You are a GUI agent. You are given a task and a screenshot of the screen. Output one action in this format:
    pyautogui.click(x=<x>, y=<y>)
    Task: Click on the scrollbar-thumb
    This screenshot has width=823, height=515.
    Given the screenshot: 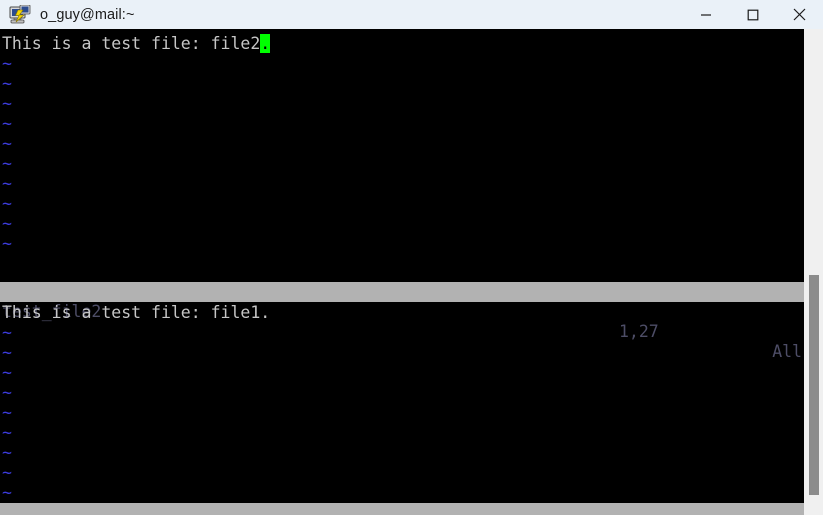 What is the action you would take?
    pyautogui.click(x=814, y=385)
    